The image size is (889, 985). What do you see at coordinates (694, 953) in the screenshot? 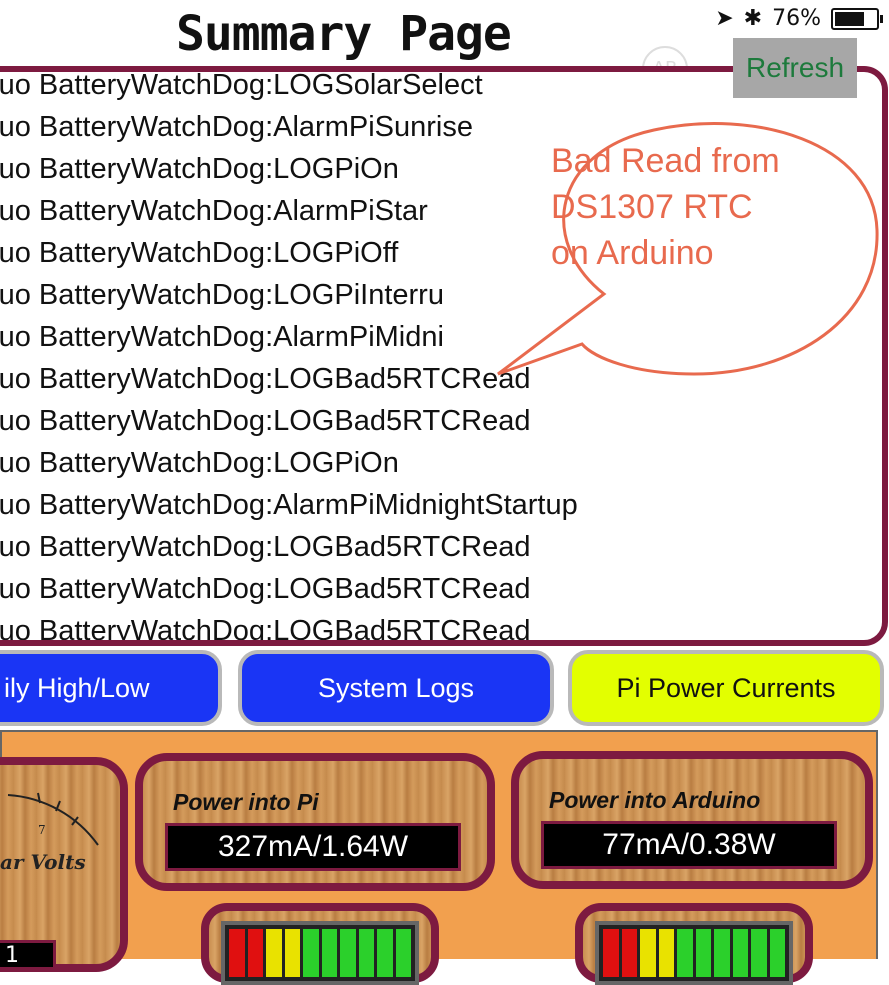
I see `arduino-meter-bar` at bounding box center [694, 953].